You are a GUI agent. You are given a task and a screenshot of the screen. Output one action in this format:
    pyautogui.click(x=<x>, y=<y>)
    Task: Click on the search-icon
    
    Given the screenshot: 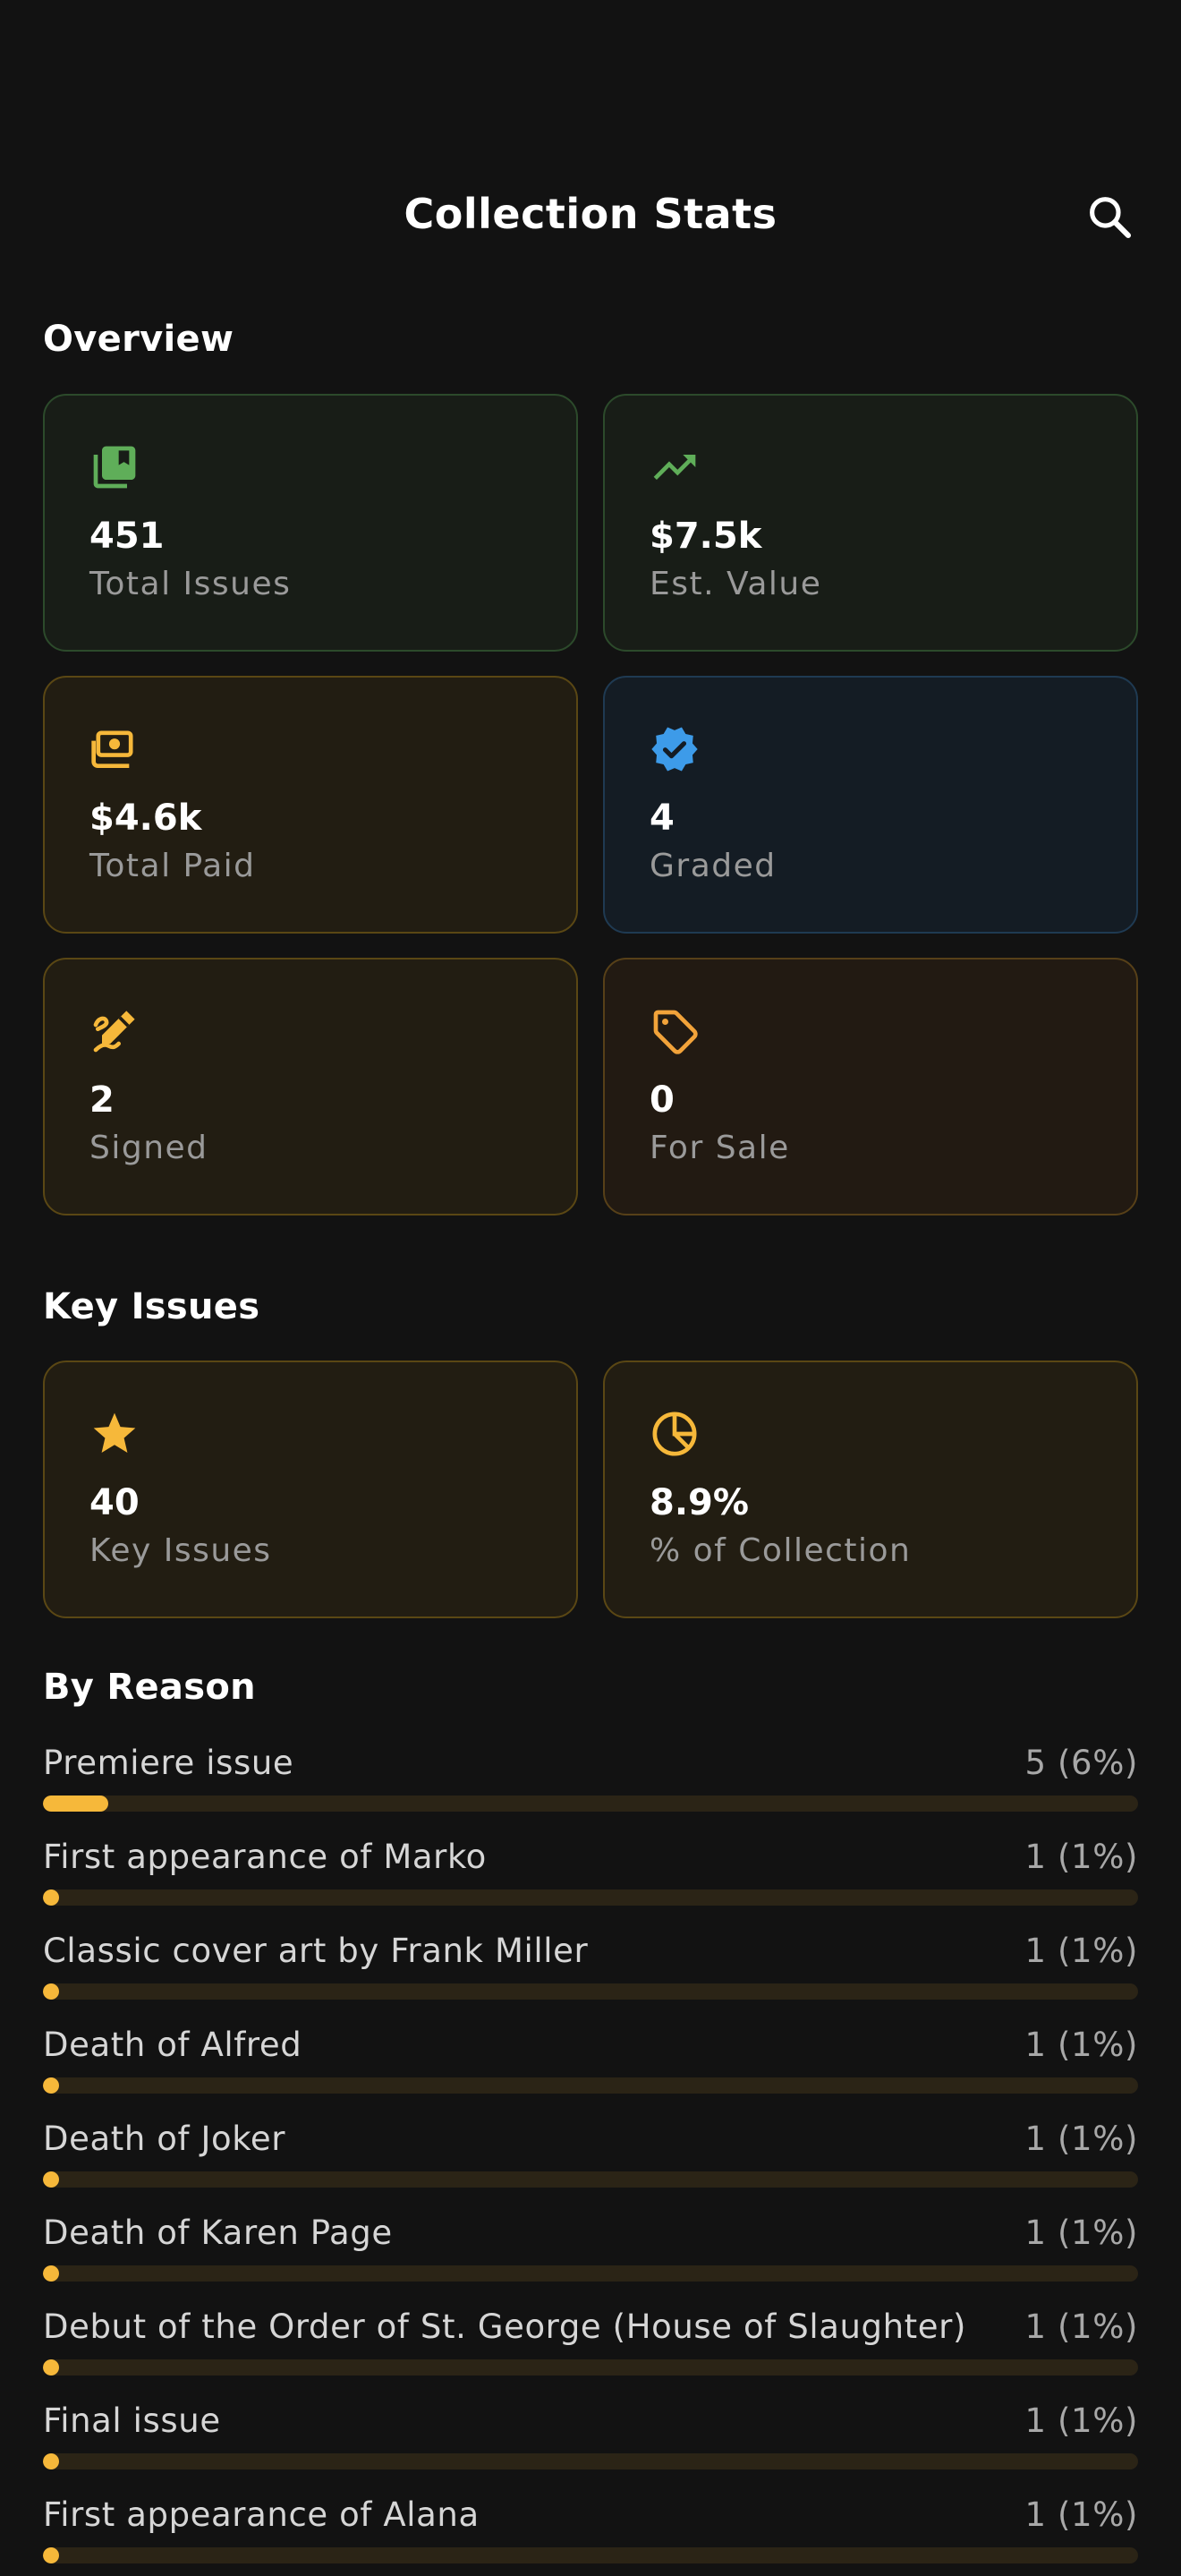 What is the action you would take?
    pyautogui.click(x=1111, y=218)
    